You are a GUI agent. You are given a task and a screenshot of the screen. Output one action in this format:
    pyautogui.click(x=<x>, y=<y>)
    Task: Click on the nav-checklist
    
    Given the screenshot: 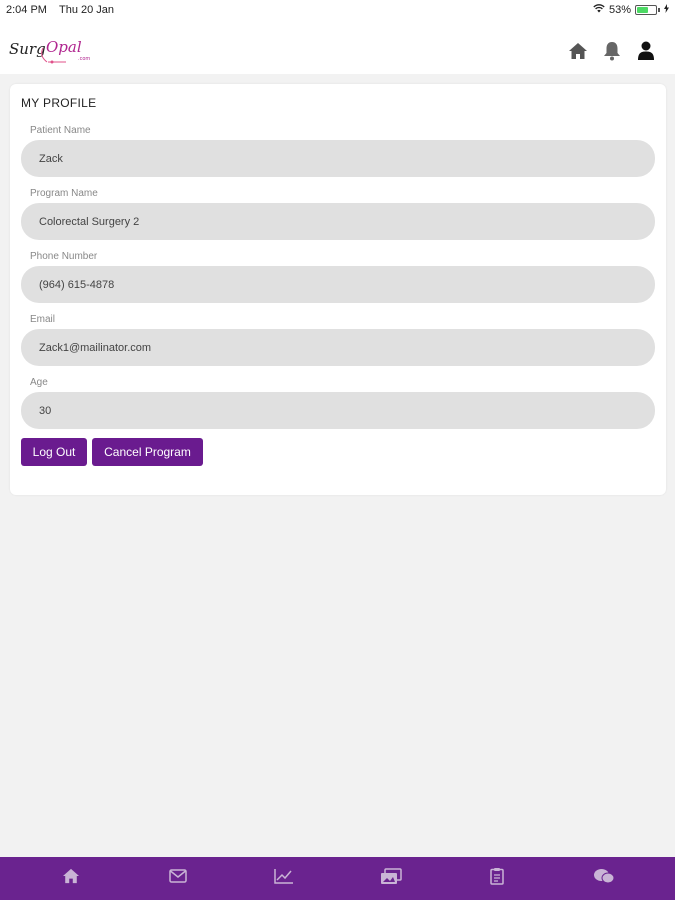 What is the action you would take?
    pyautogui.click(x=497, y=879)
    